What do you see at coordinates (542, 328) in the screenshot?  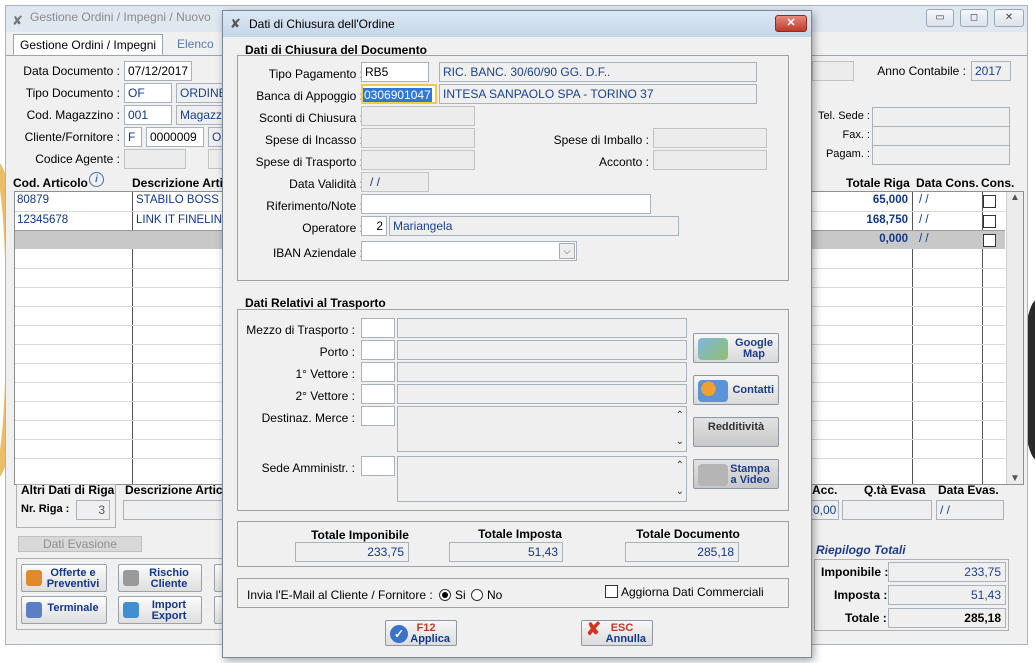 I see `mezzo-trasporto-desc` at bounding box center [542, 328].